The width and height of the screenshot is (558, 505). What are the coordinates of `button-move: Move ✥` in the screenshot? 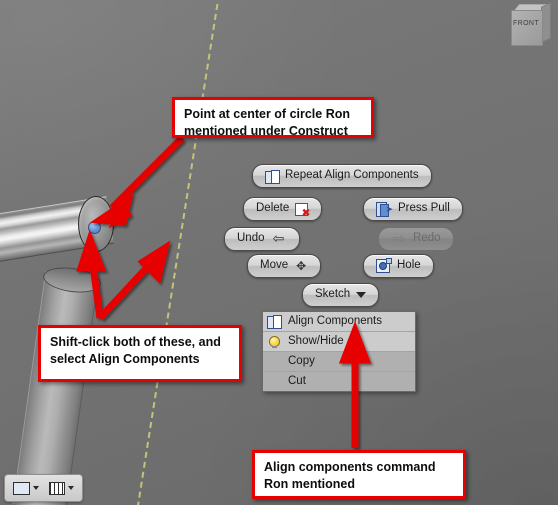 It's located at (284, 266).